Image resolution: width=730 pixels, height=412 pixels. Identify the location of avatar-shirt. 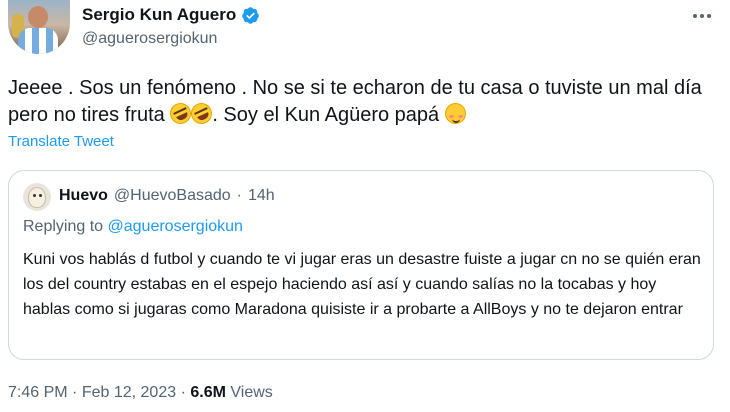
(38, 41).